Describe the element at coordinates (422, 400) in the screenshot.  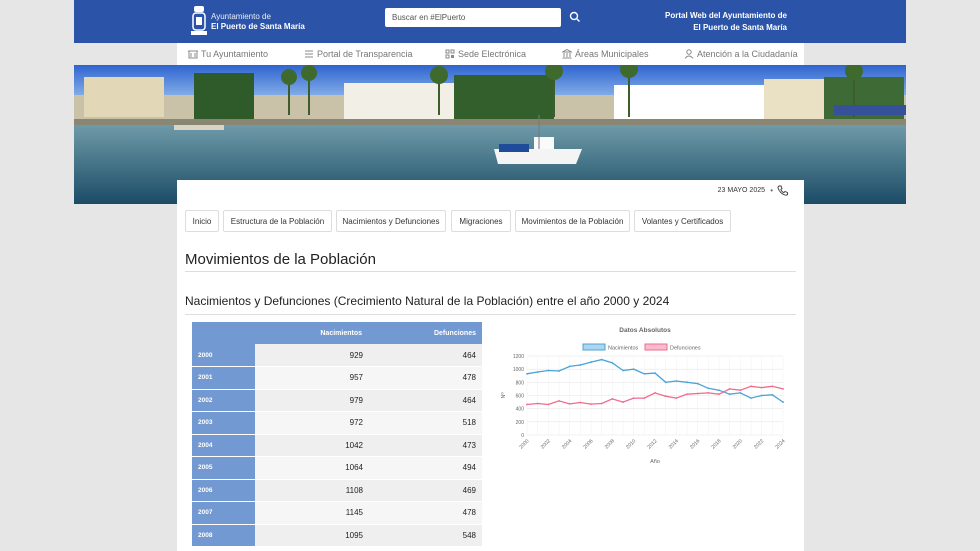
I see `defunciones-cell: 464` at that location.